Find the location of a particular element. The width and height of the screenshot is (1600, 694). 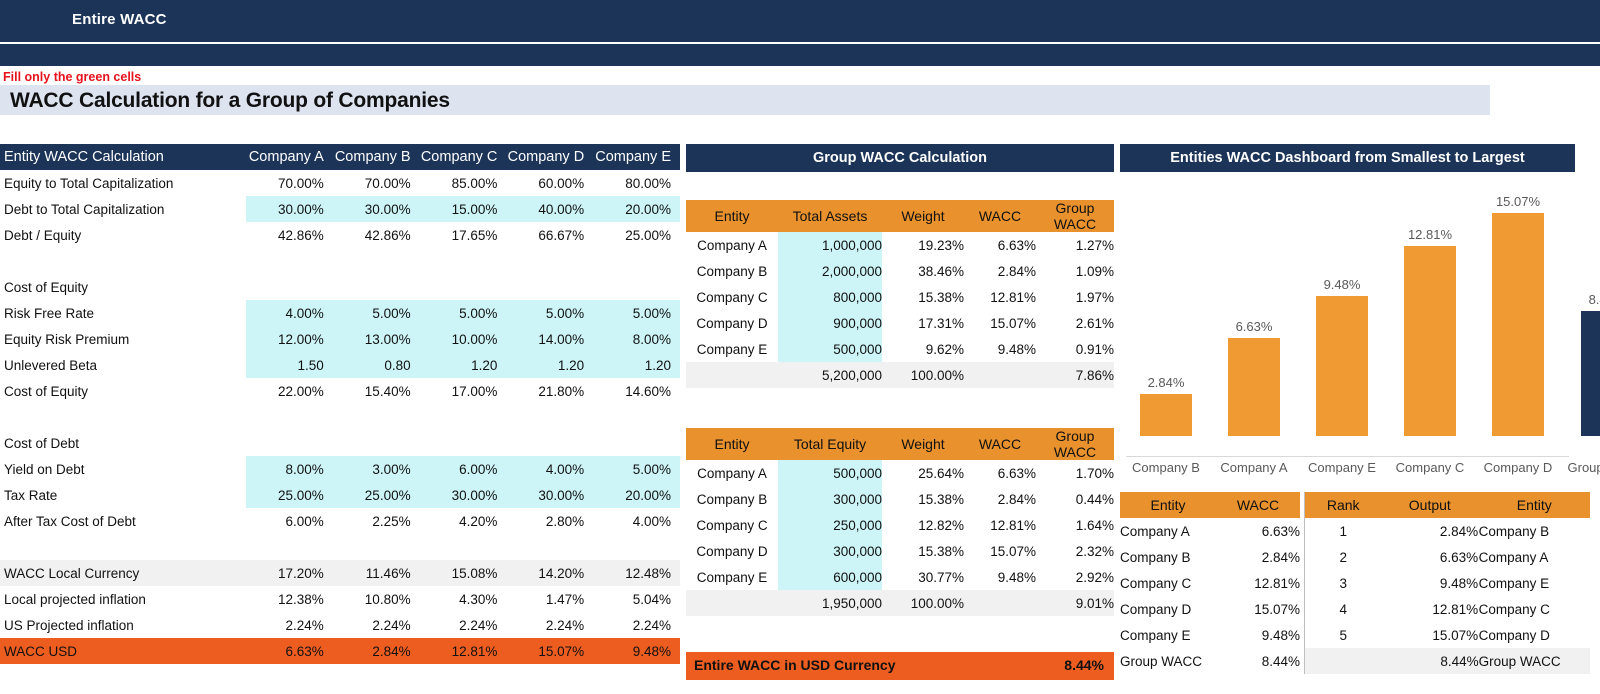

group-wacc-cell: 2.32% is located at coordinates (1094, 551).